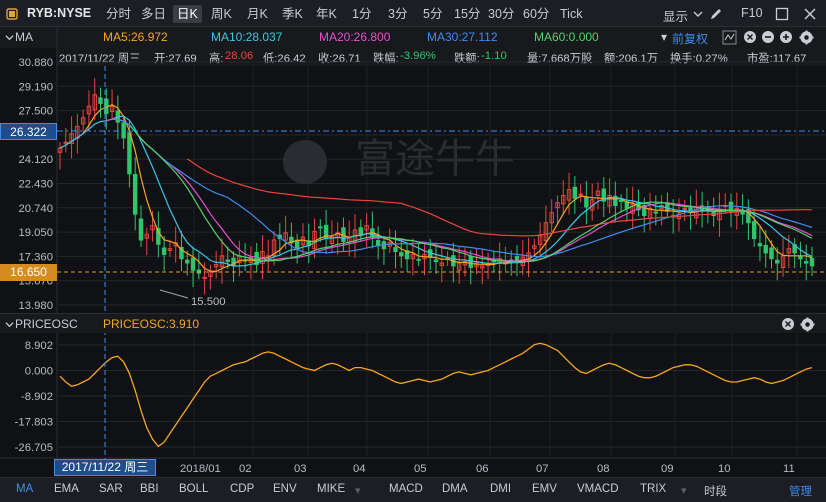  I want to click on osc-axis-label: 8.902, so click(39, 346).